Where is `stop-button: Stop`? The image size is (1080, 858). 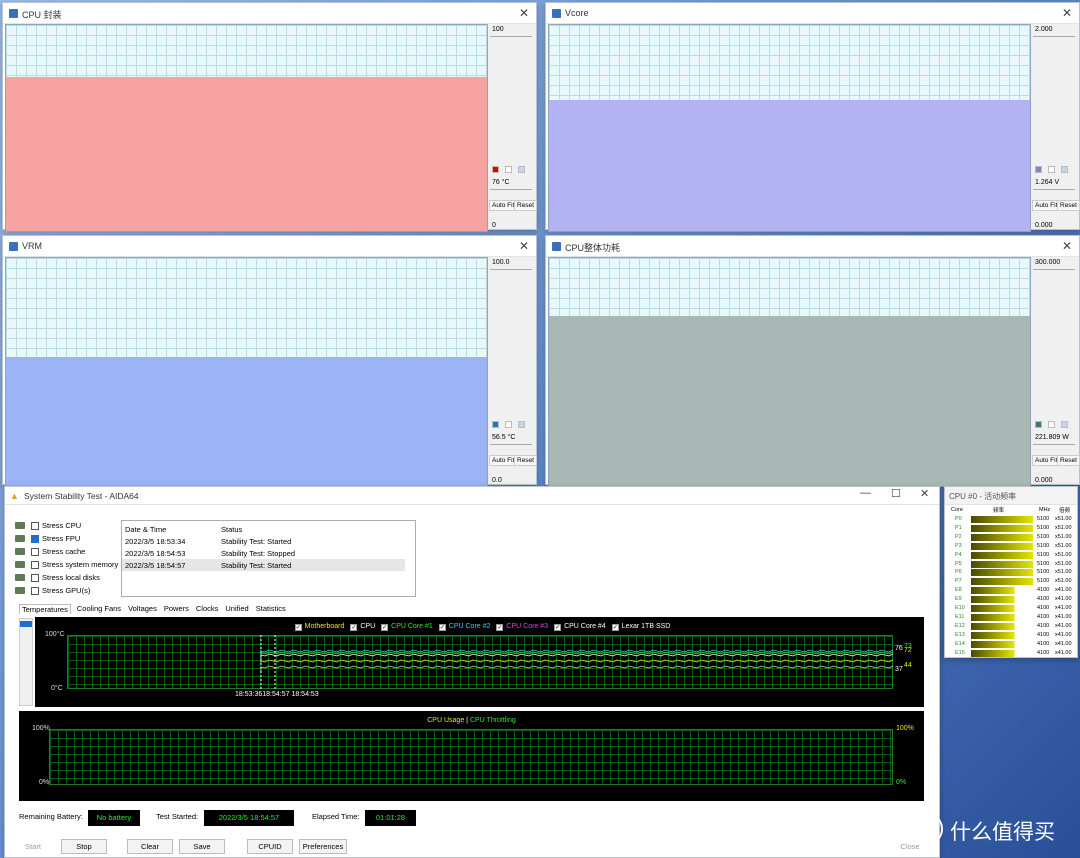
stop-button: Stop is located at coordinates (84, 846).